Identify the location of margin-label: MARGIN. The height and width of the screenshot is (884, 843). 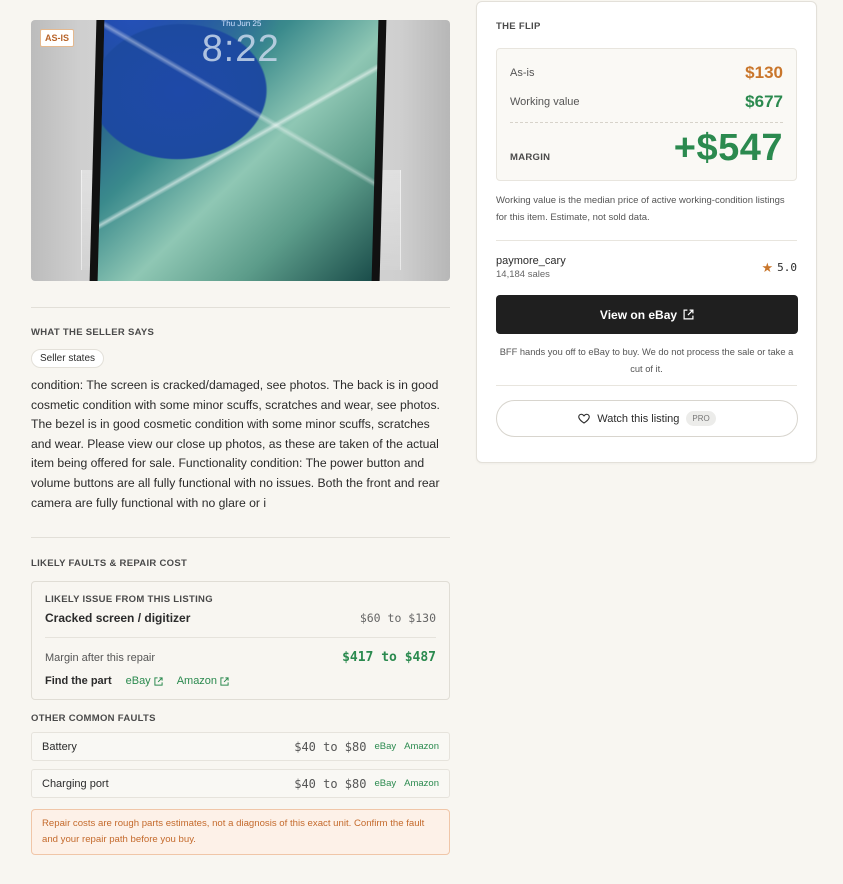
(530, 157).